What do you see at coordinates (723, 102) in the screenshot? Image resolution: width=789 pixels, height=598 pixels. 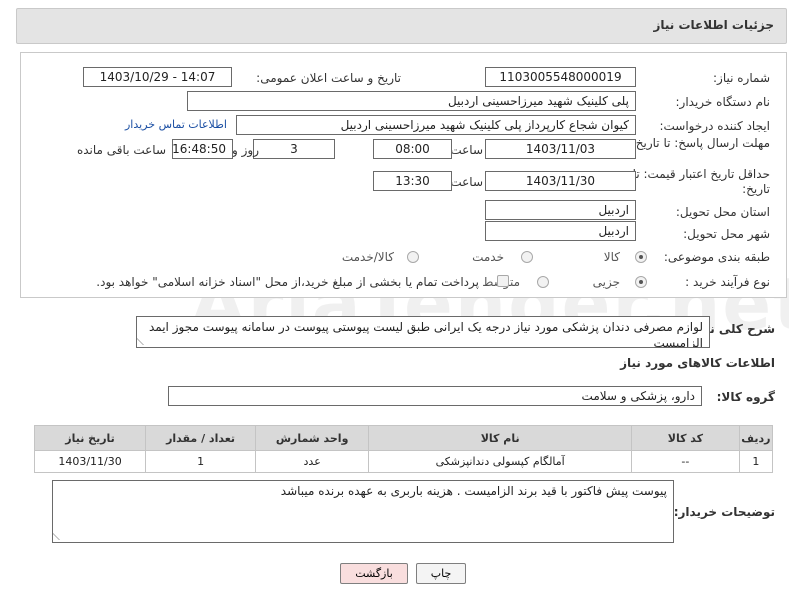 I see `buyer-org-label: نام دستگاه خریدار:` at bounding box center [723, 102].